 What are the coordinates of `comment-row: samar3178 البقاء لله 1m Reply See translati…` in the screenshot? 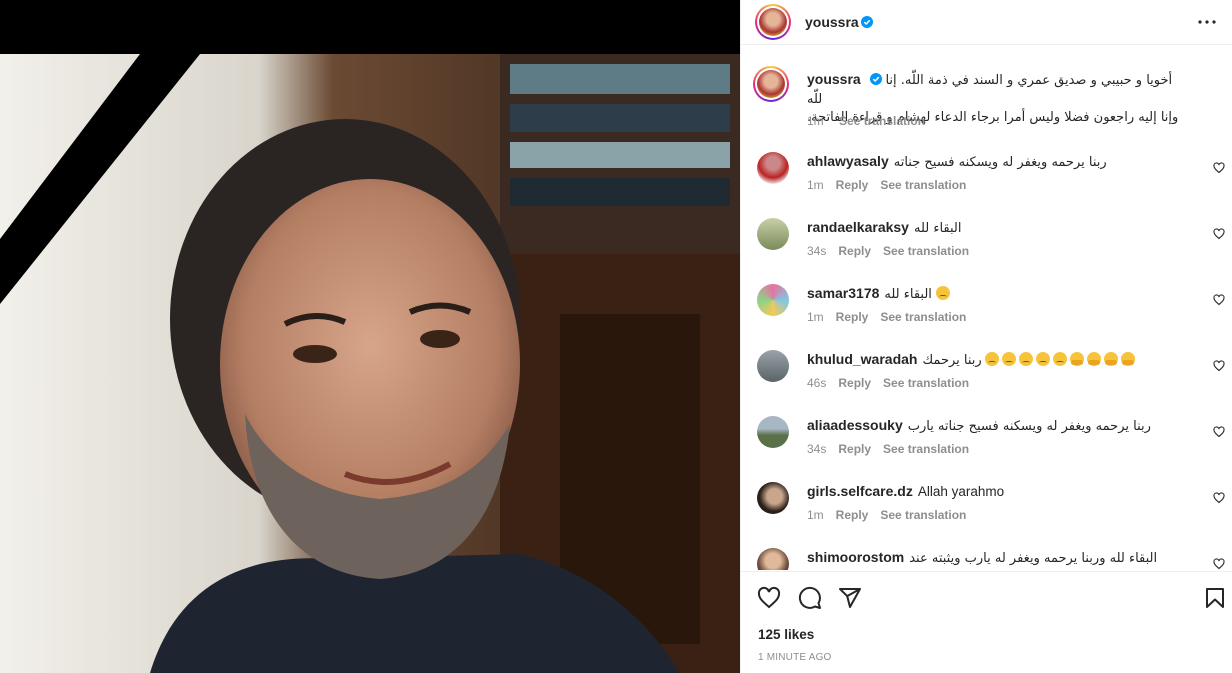 It's located at (986, 305).